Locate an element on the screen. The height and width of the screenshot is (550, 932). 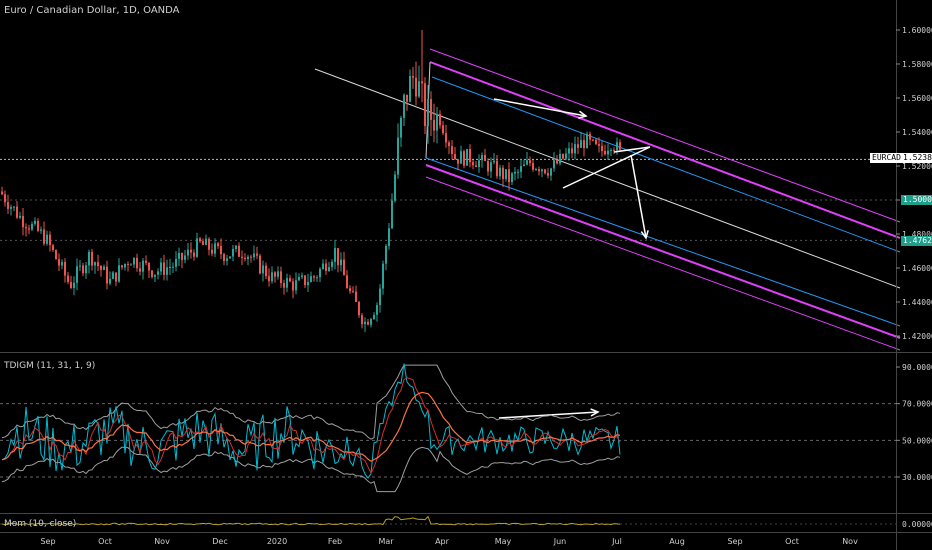
mom-line is located at coordinates (311, 520).